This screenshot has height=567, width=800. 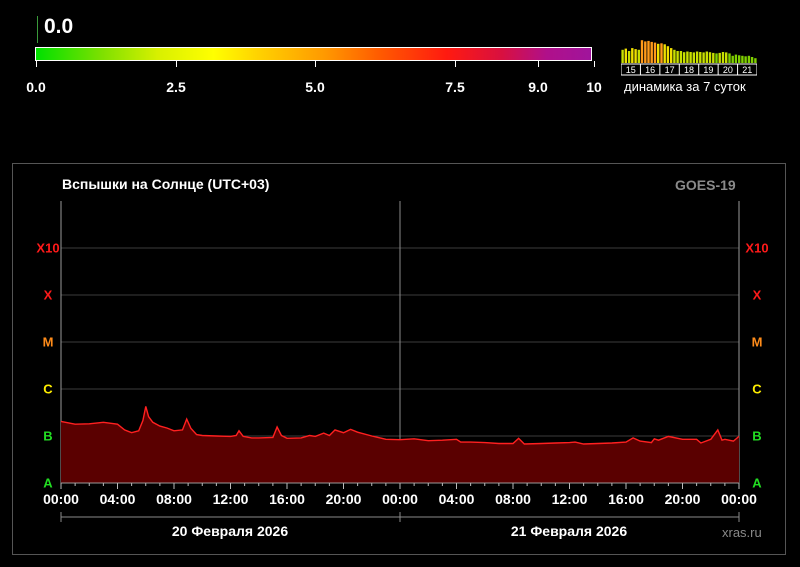 I want to click on class-label-right: M, so click(x=757, y=342).